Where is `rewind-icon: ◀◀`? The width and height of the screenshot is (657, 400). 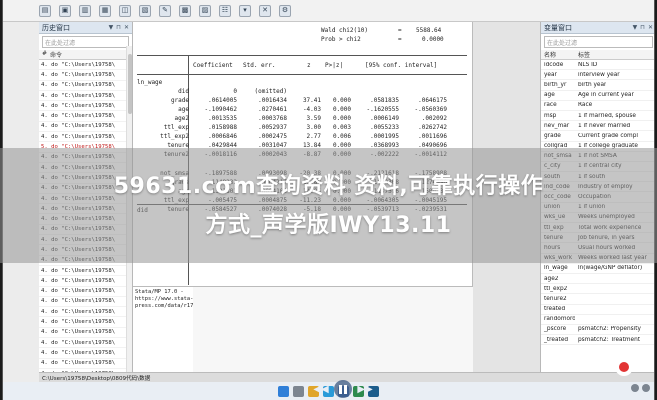
rewind-icon: ◀◀ is located at coordinates (320, 389).